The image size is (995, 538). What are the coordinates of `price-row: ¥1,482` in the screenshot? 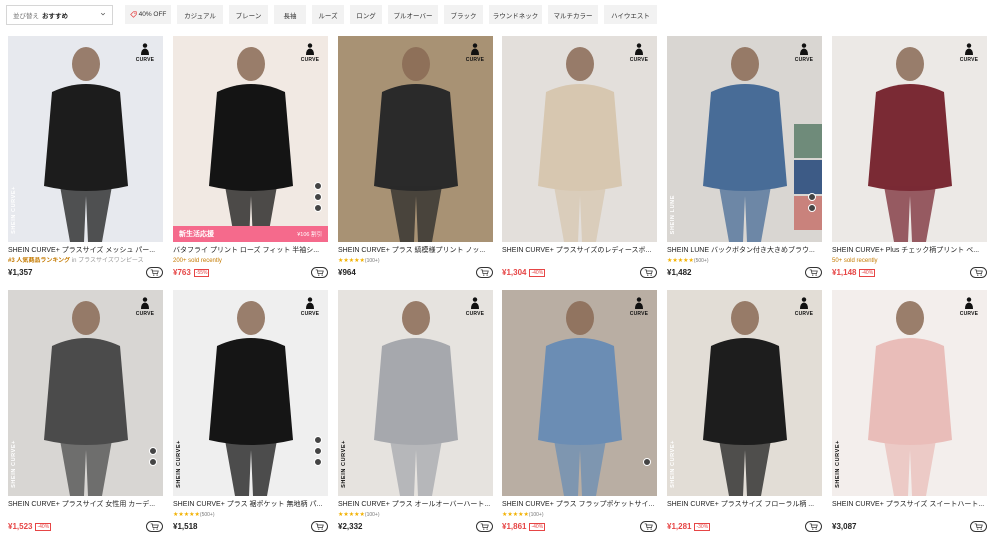 It's located at (744, 272).